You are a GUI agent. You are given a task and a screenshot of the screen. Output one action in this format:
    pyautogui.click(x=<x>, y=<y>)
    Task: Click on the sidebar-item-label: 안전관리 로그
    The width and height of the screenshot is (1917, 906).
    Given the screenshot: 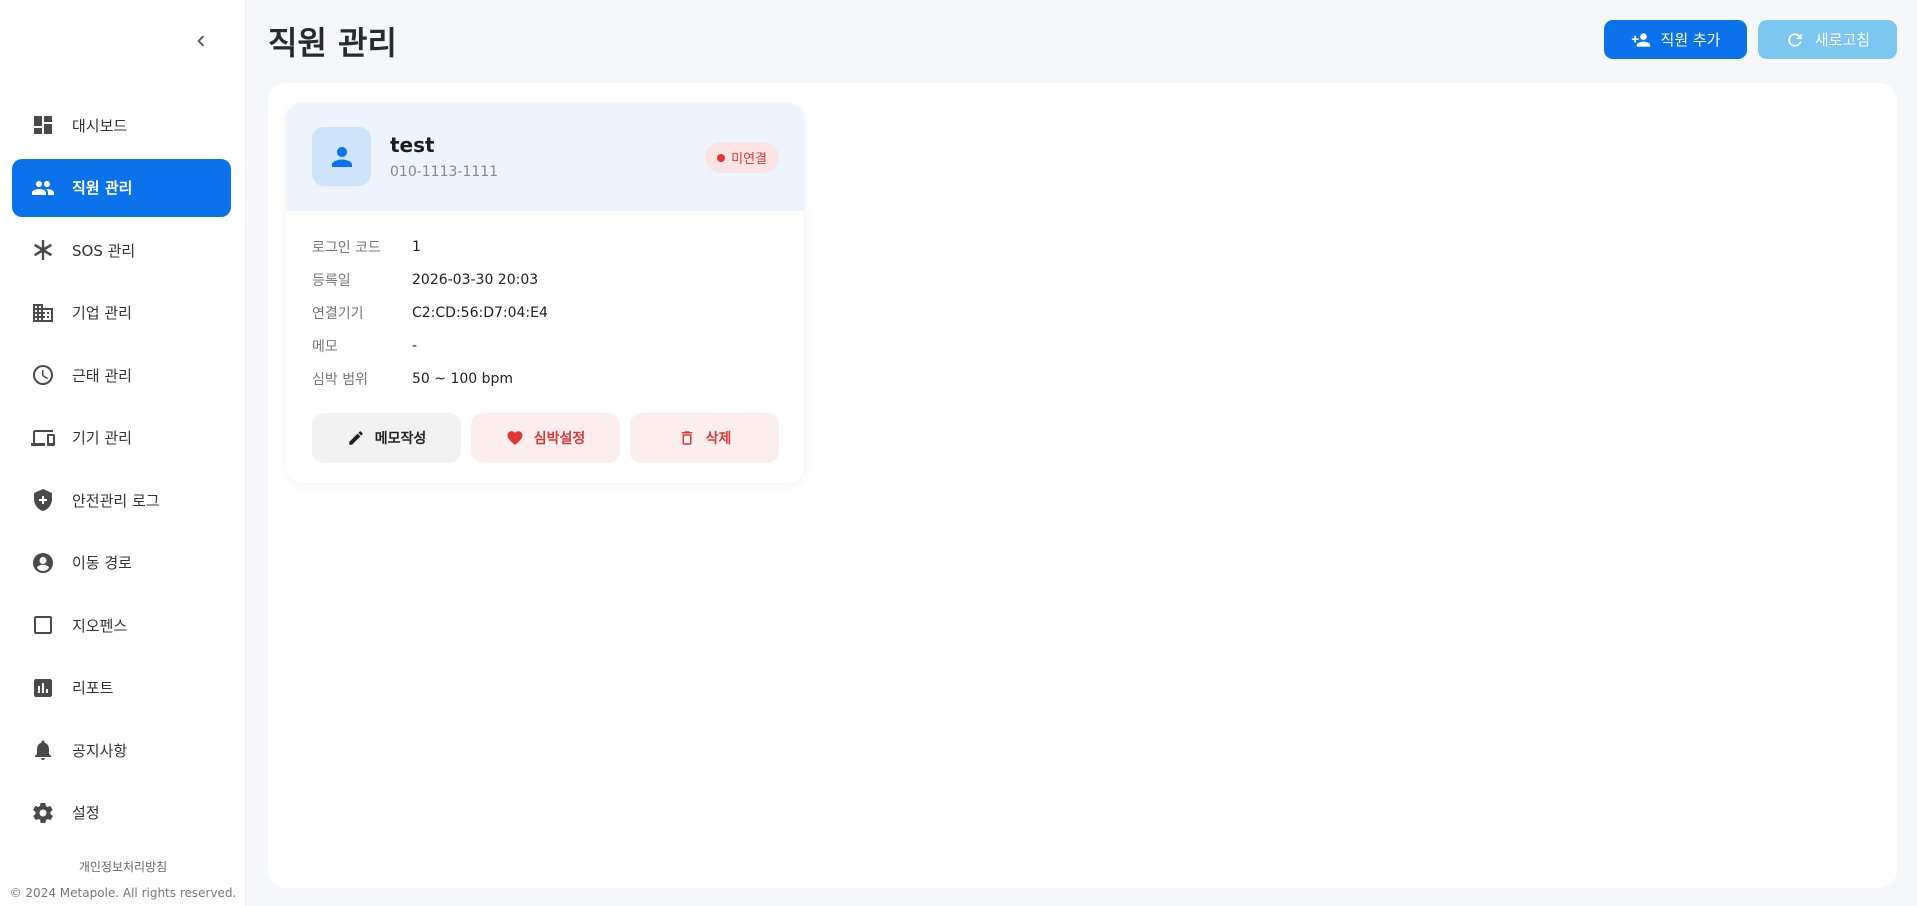 What is the action you would take?
    pyautogui.click(x=116, y=500)
    